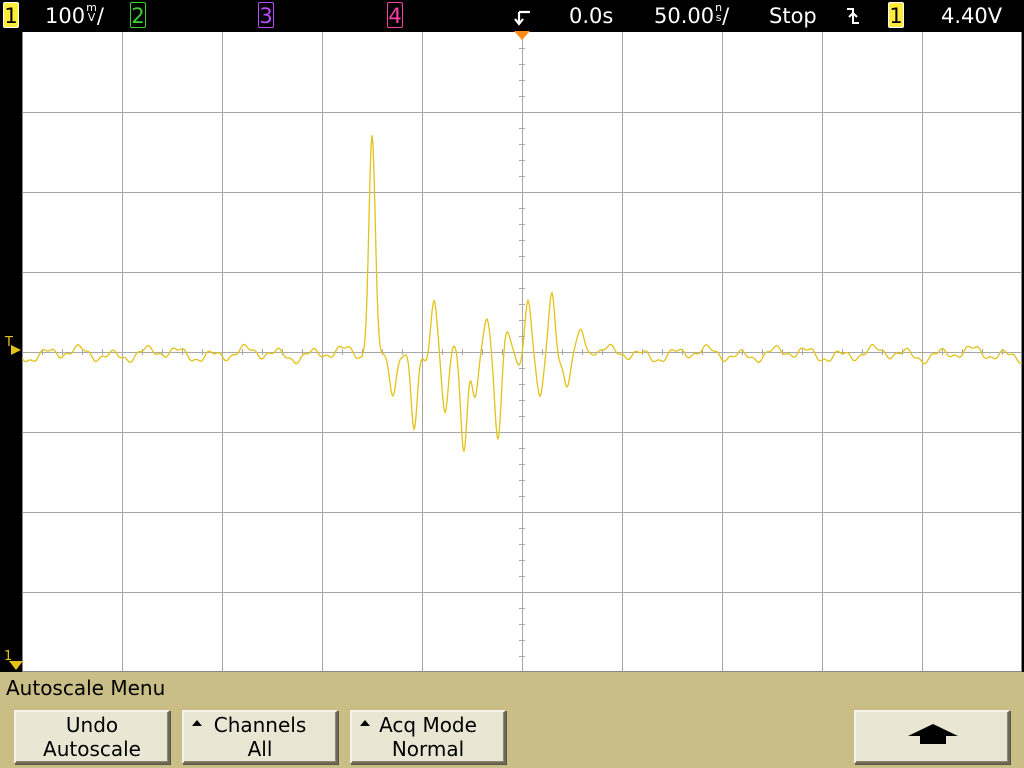  I want to click on softkey-value: Normal, so click(428, 749).